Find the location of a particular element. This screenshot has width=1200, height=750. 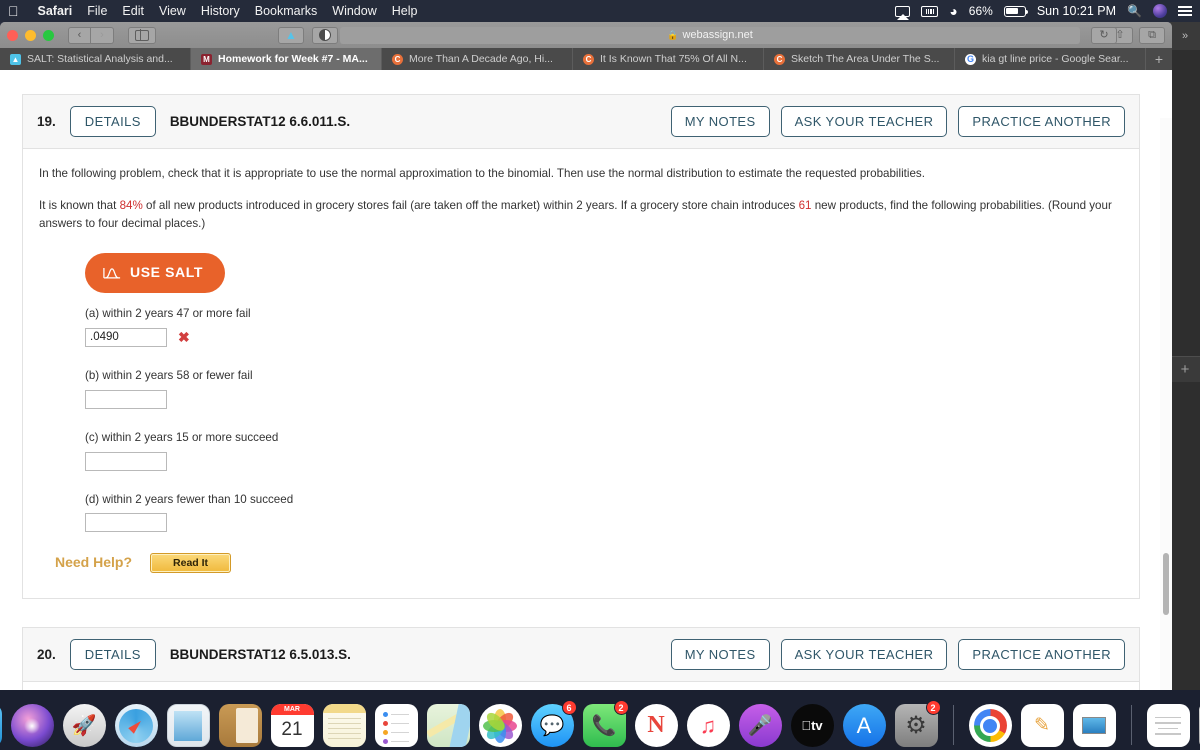

reload-button: ↻ is located at coordinates (1104, 35).